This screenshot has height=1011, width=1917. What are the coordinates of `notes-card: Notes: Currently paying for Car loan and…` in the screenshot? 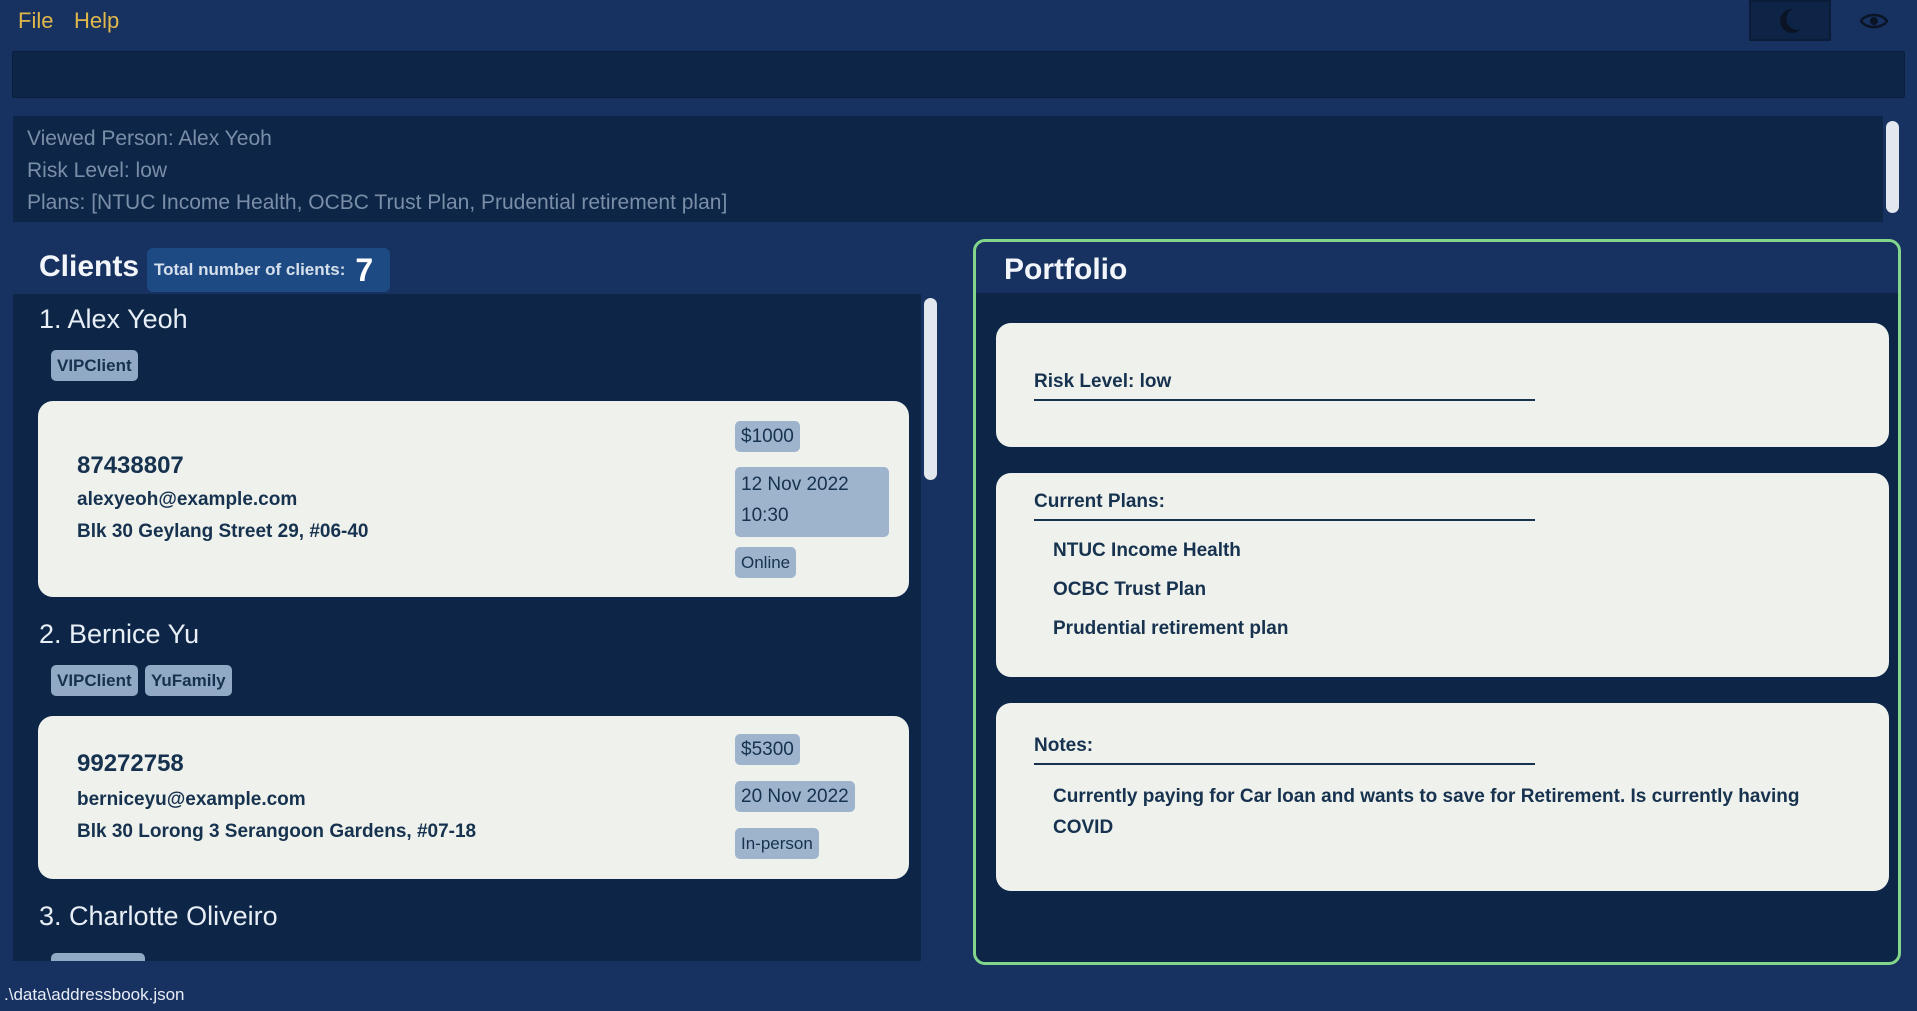 It's located at (1442, 797).